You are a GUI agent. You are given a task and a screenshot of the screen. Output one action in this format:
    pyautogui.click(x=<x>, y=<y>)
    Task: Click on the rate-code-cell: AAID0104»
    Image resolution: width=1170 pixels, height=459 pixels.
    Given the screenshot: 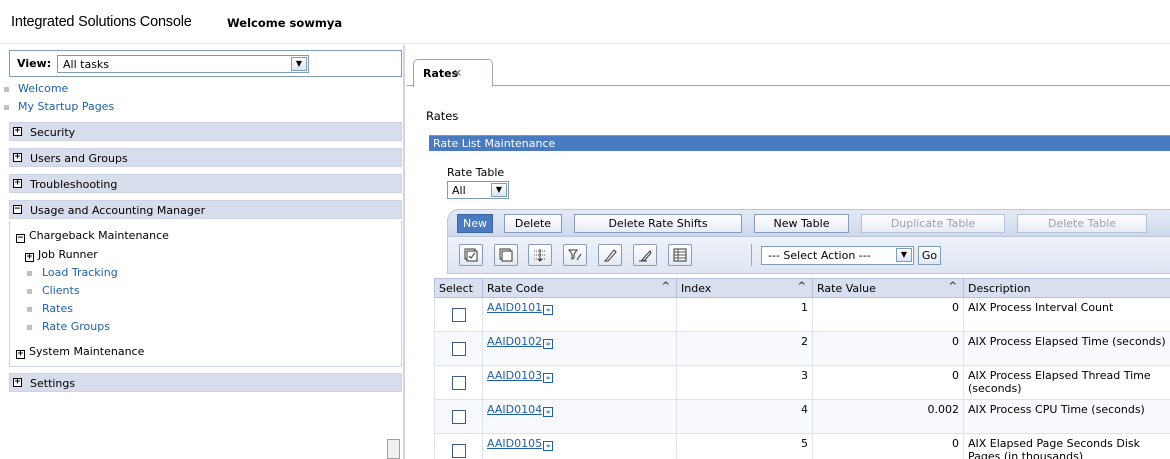 What is the action you would take?
    pyautogui.click(x=579, y=416)
    